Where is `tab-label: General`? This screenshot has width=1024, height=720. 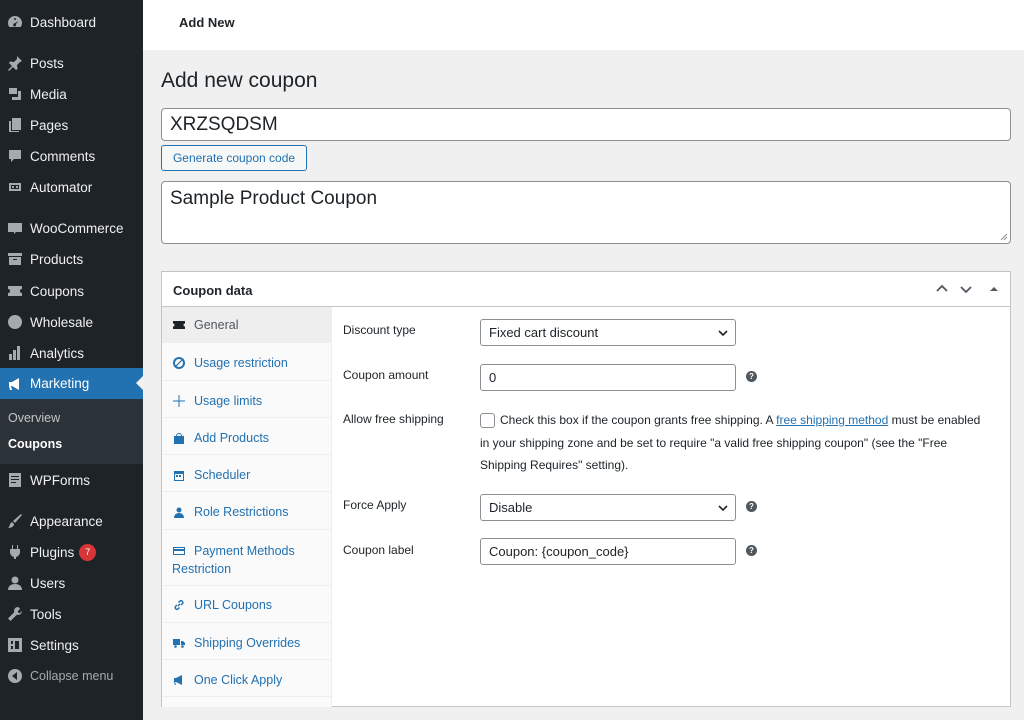 tab-label: General is located at coordinates (216, 325).